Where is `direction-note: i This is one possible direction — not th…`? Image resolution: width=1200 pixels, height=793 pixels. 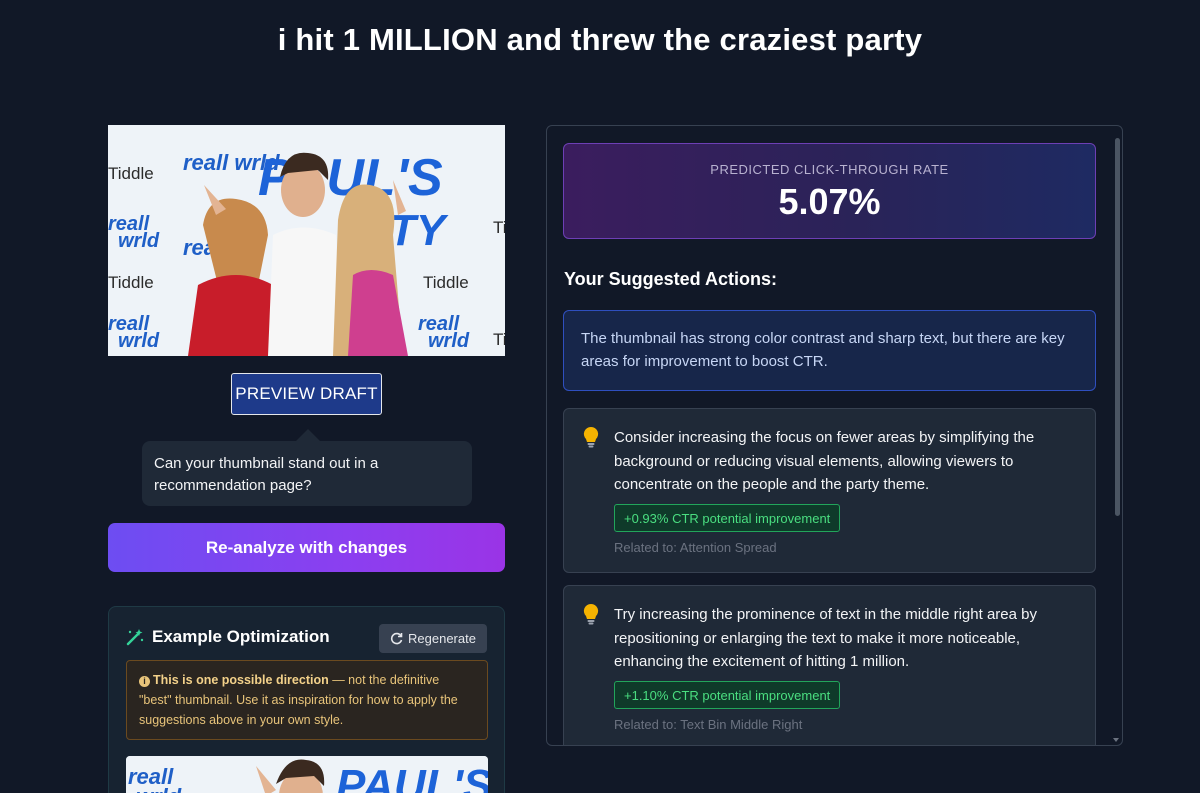 direction-note: i This is one possible direction — not th… is located at coordinates (307, 700).